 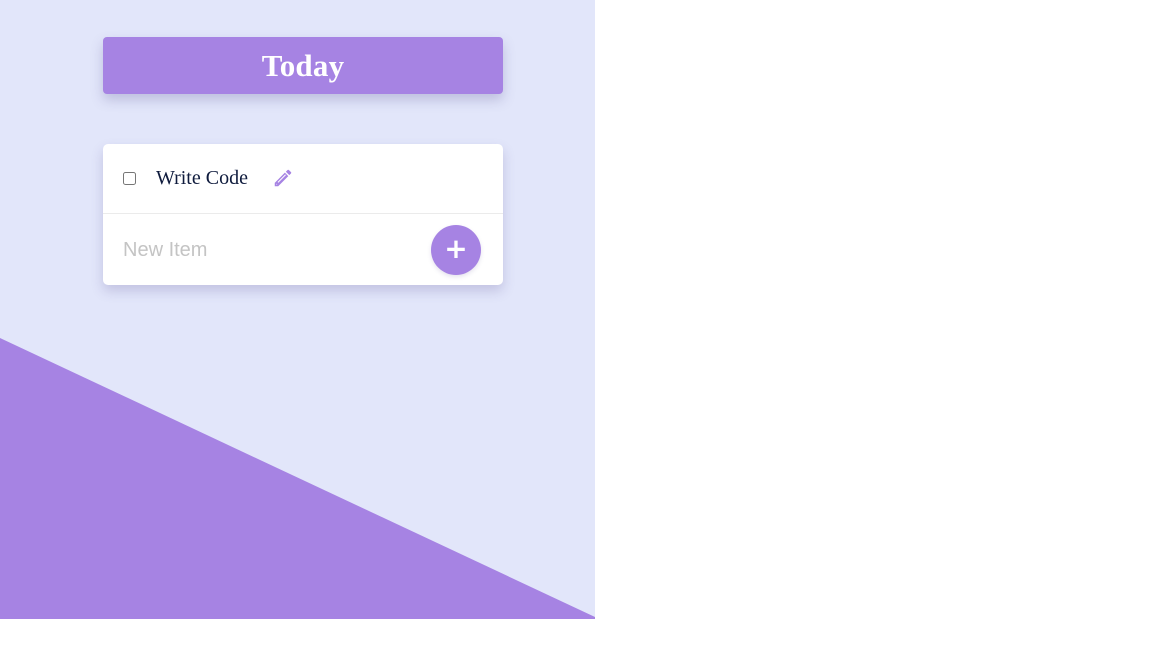 What do you see at coordinates (303, 179) in the screenshot?
I see `list-item: Write Code` at bounding box center [303, 179].